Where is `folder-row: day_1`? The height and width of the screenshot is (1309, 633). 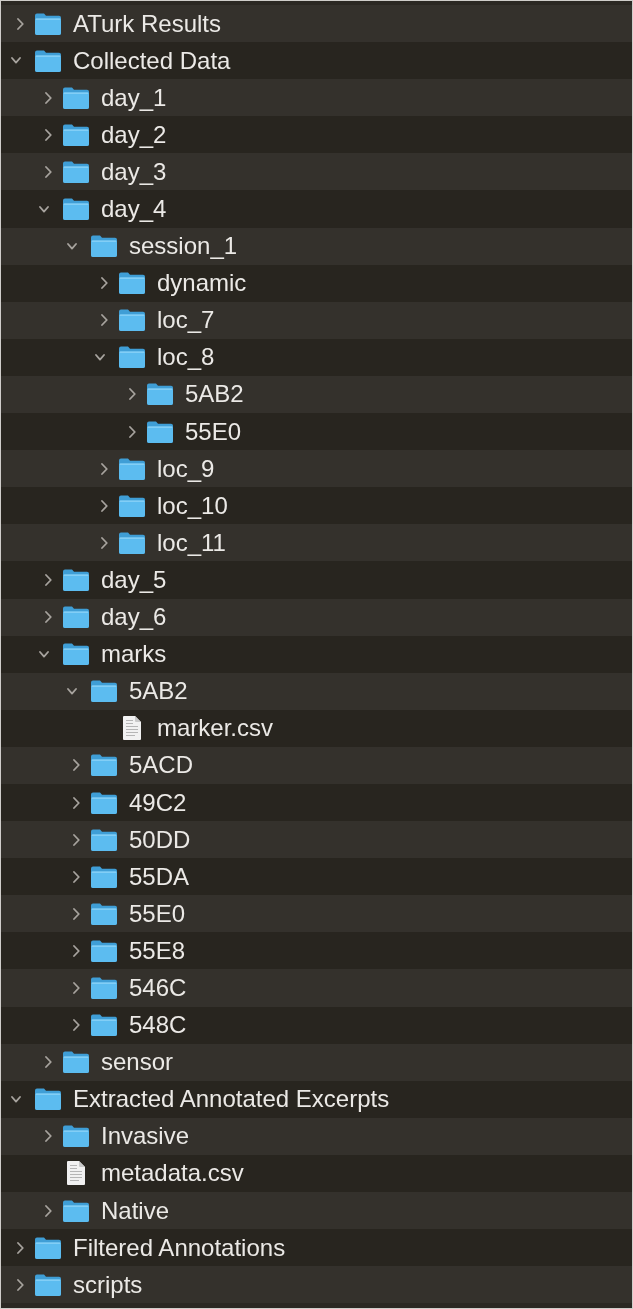 folder-row: day_1 is located at coordinates (316, 98).